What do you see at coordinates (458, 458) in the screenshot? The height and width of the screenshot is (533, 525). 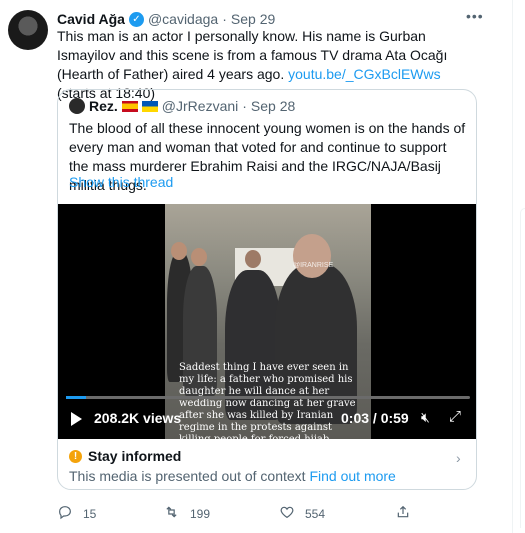 I see `chevron-right-icon: ›` at bounding box center [458, 458].